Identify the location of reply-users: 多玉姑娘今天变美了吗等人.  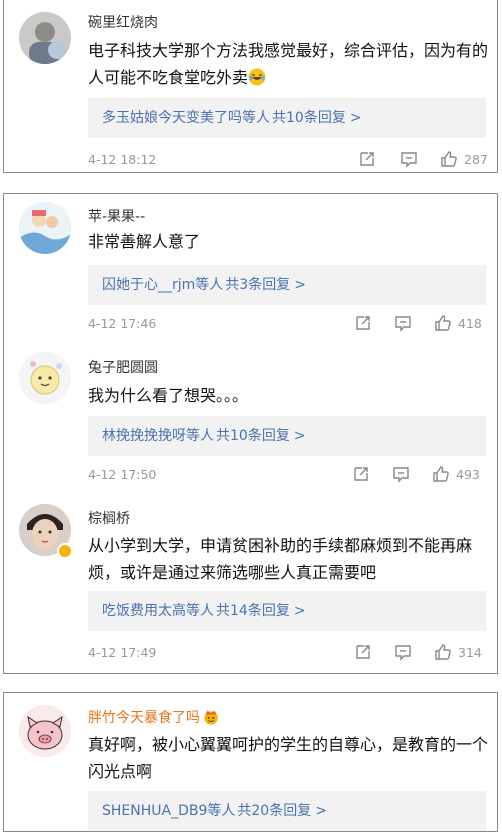
(186, 118).